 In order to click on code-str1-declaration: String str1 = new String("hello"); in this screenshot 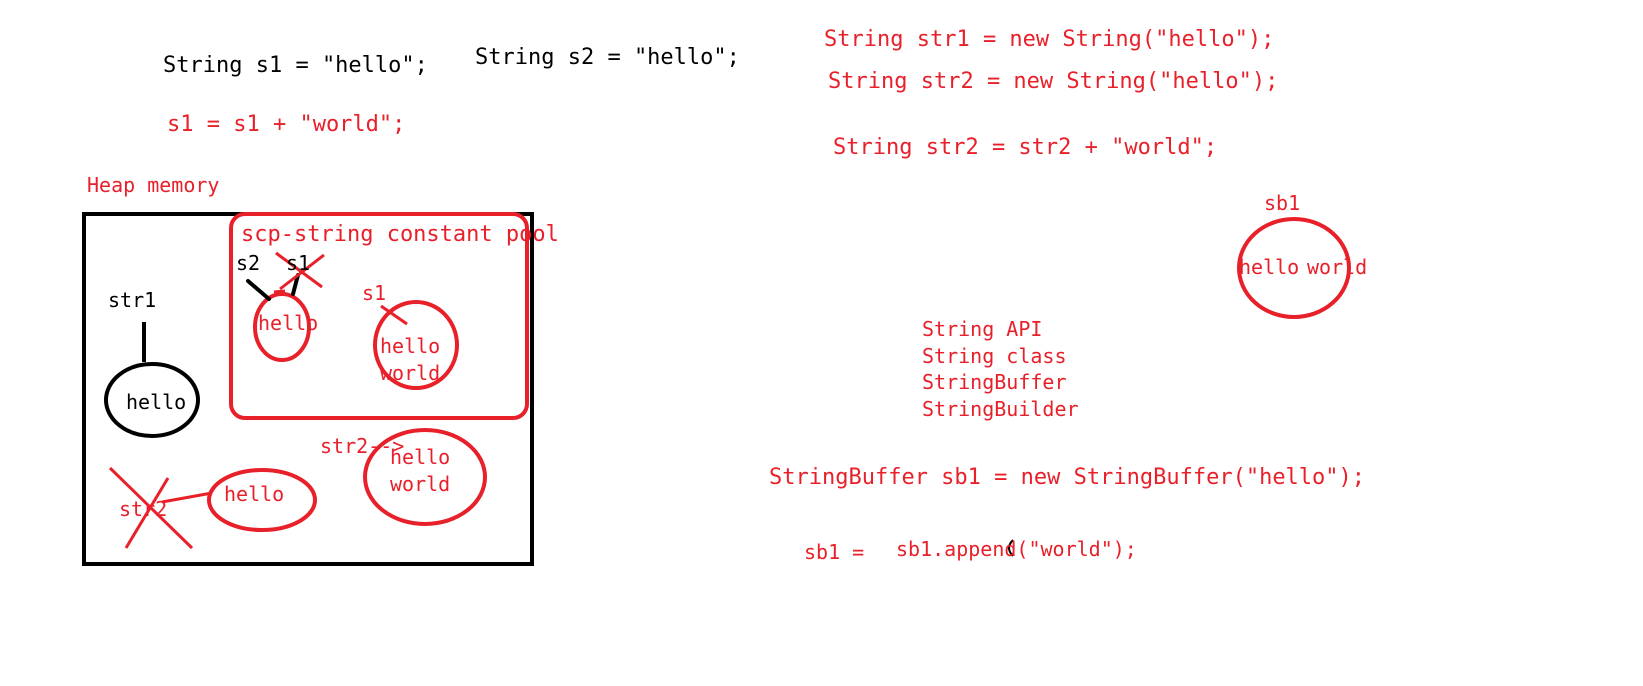, I will do `click(1049, 39)`.